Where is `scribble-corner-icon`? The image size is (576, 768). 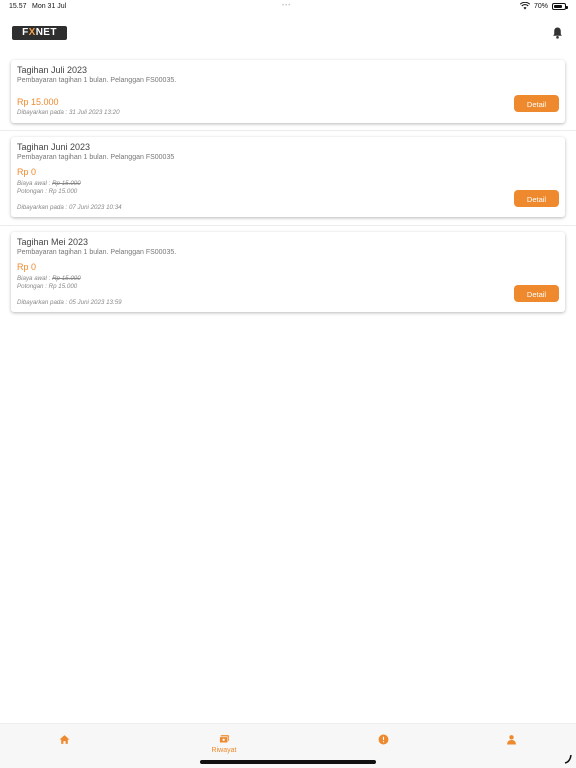
scribble-corner-icon is located at coordinates (568, 759).